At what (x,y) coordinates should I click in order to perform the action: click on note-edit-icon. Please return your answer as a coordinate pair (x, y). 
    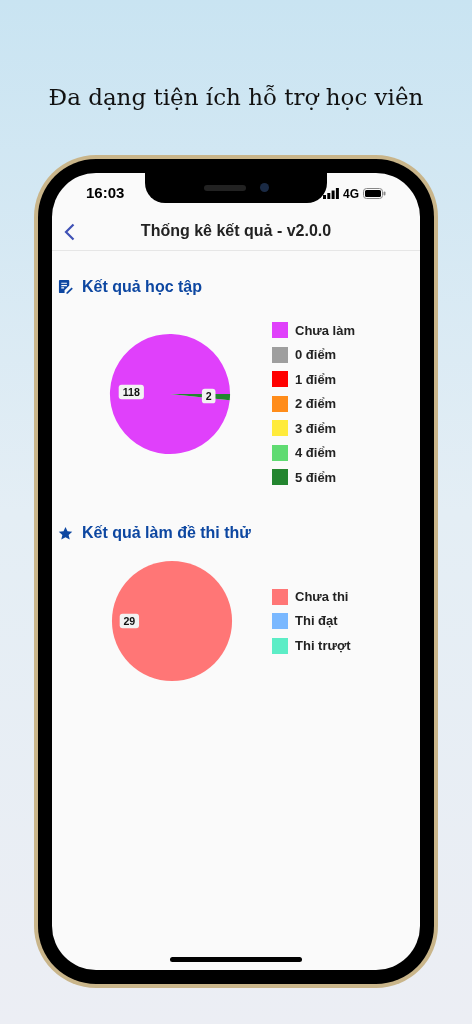
    Looking at the image, I should click on (65, 286).